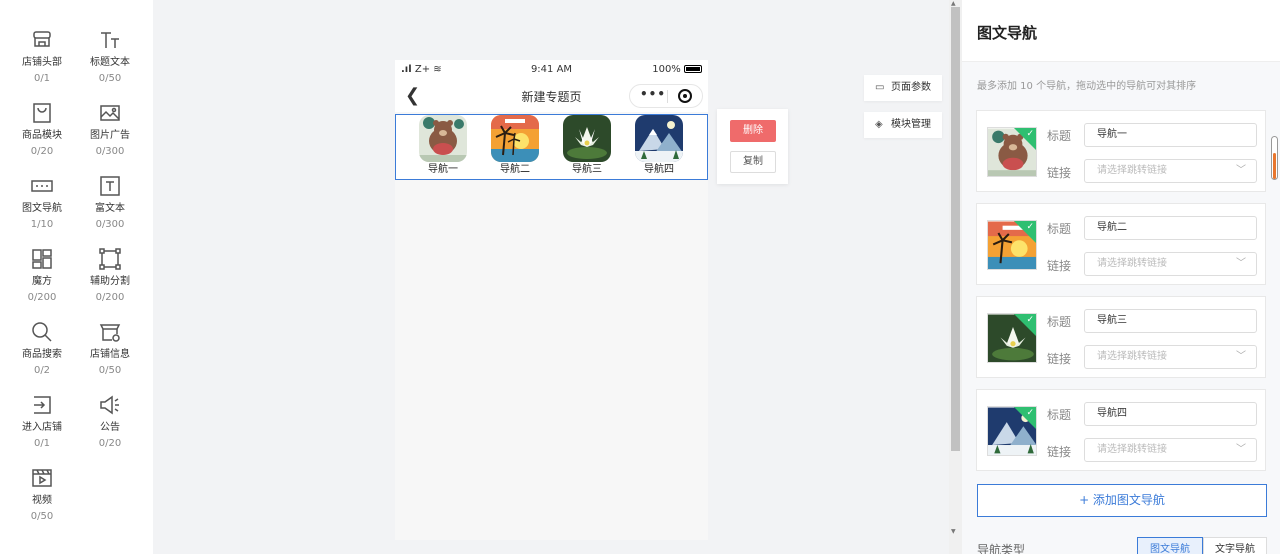 Image resolution: width=1280 pixels, height=554 pixels. Describe the element at coordinates (42, 405) in the screenshot. I see `enter-shop-icon` at that location.